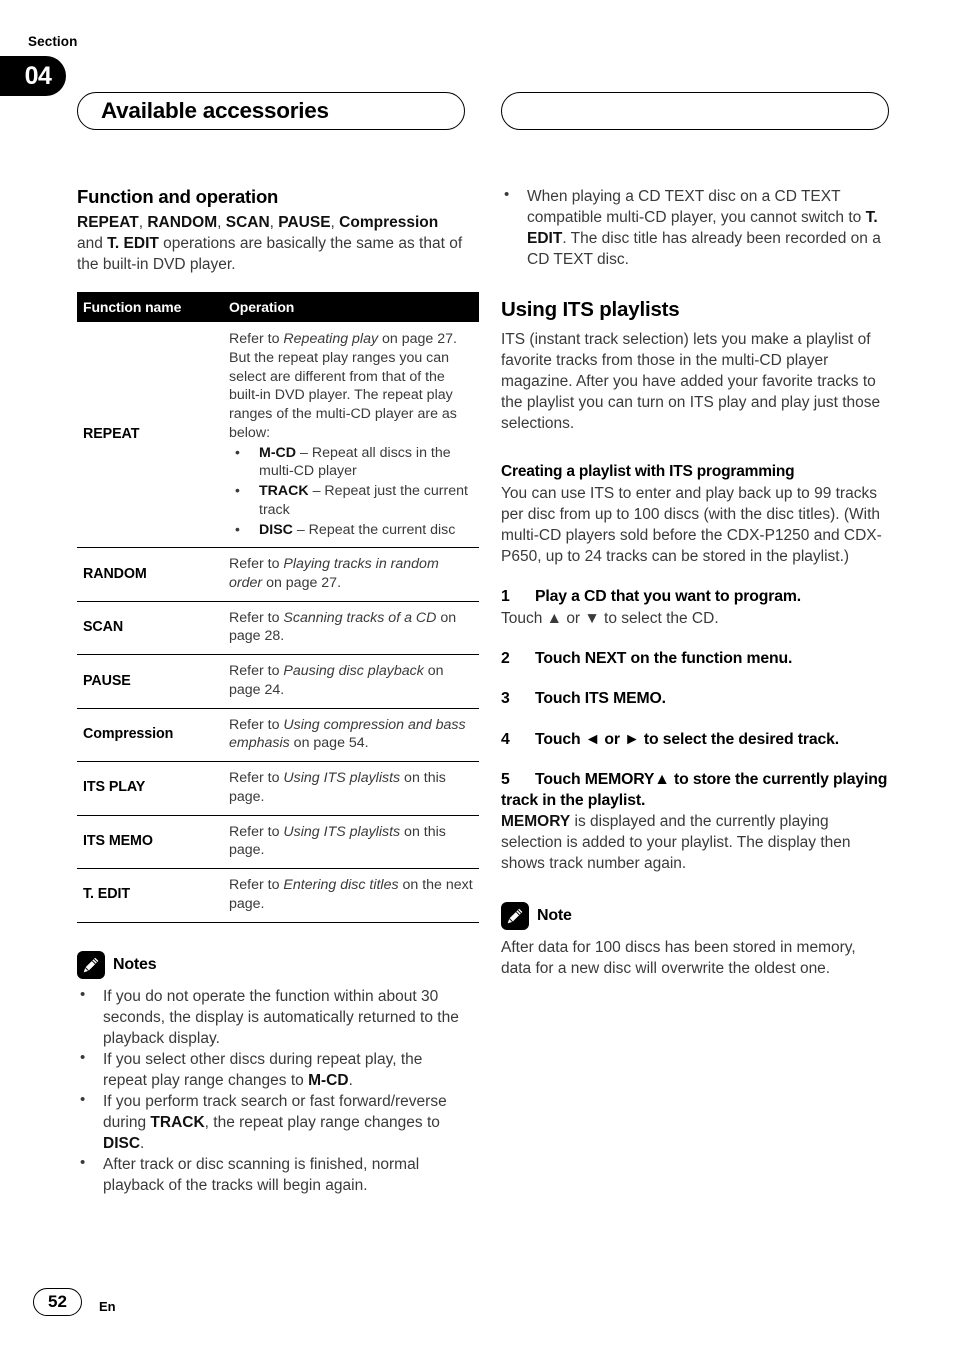 The image size is (954, 1352). Describe the element at coordinates (182, 223) in the screenshot. I see `intro-term-random: RANDOM` at that location.